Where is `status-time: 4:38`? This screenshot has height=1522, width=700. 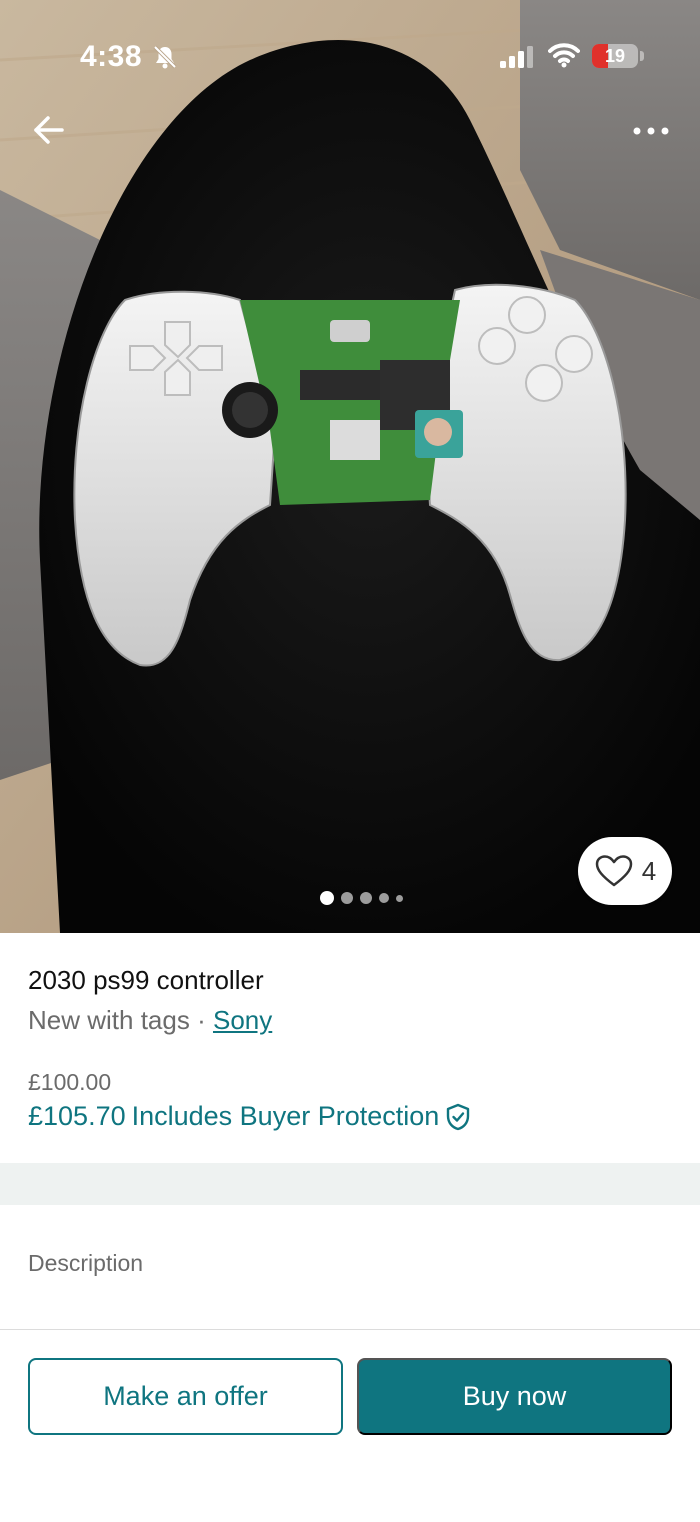
status-time: 4:38 is located at coordinates (111, 56).